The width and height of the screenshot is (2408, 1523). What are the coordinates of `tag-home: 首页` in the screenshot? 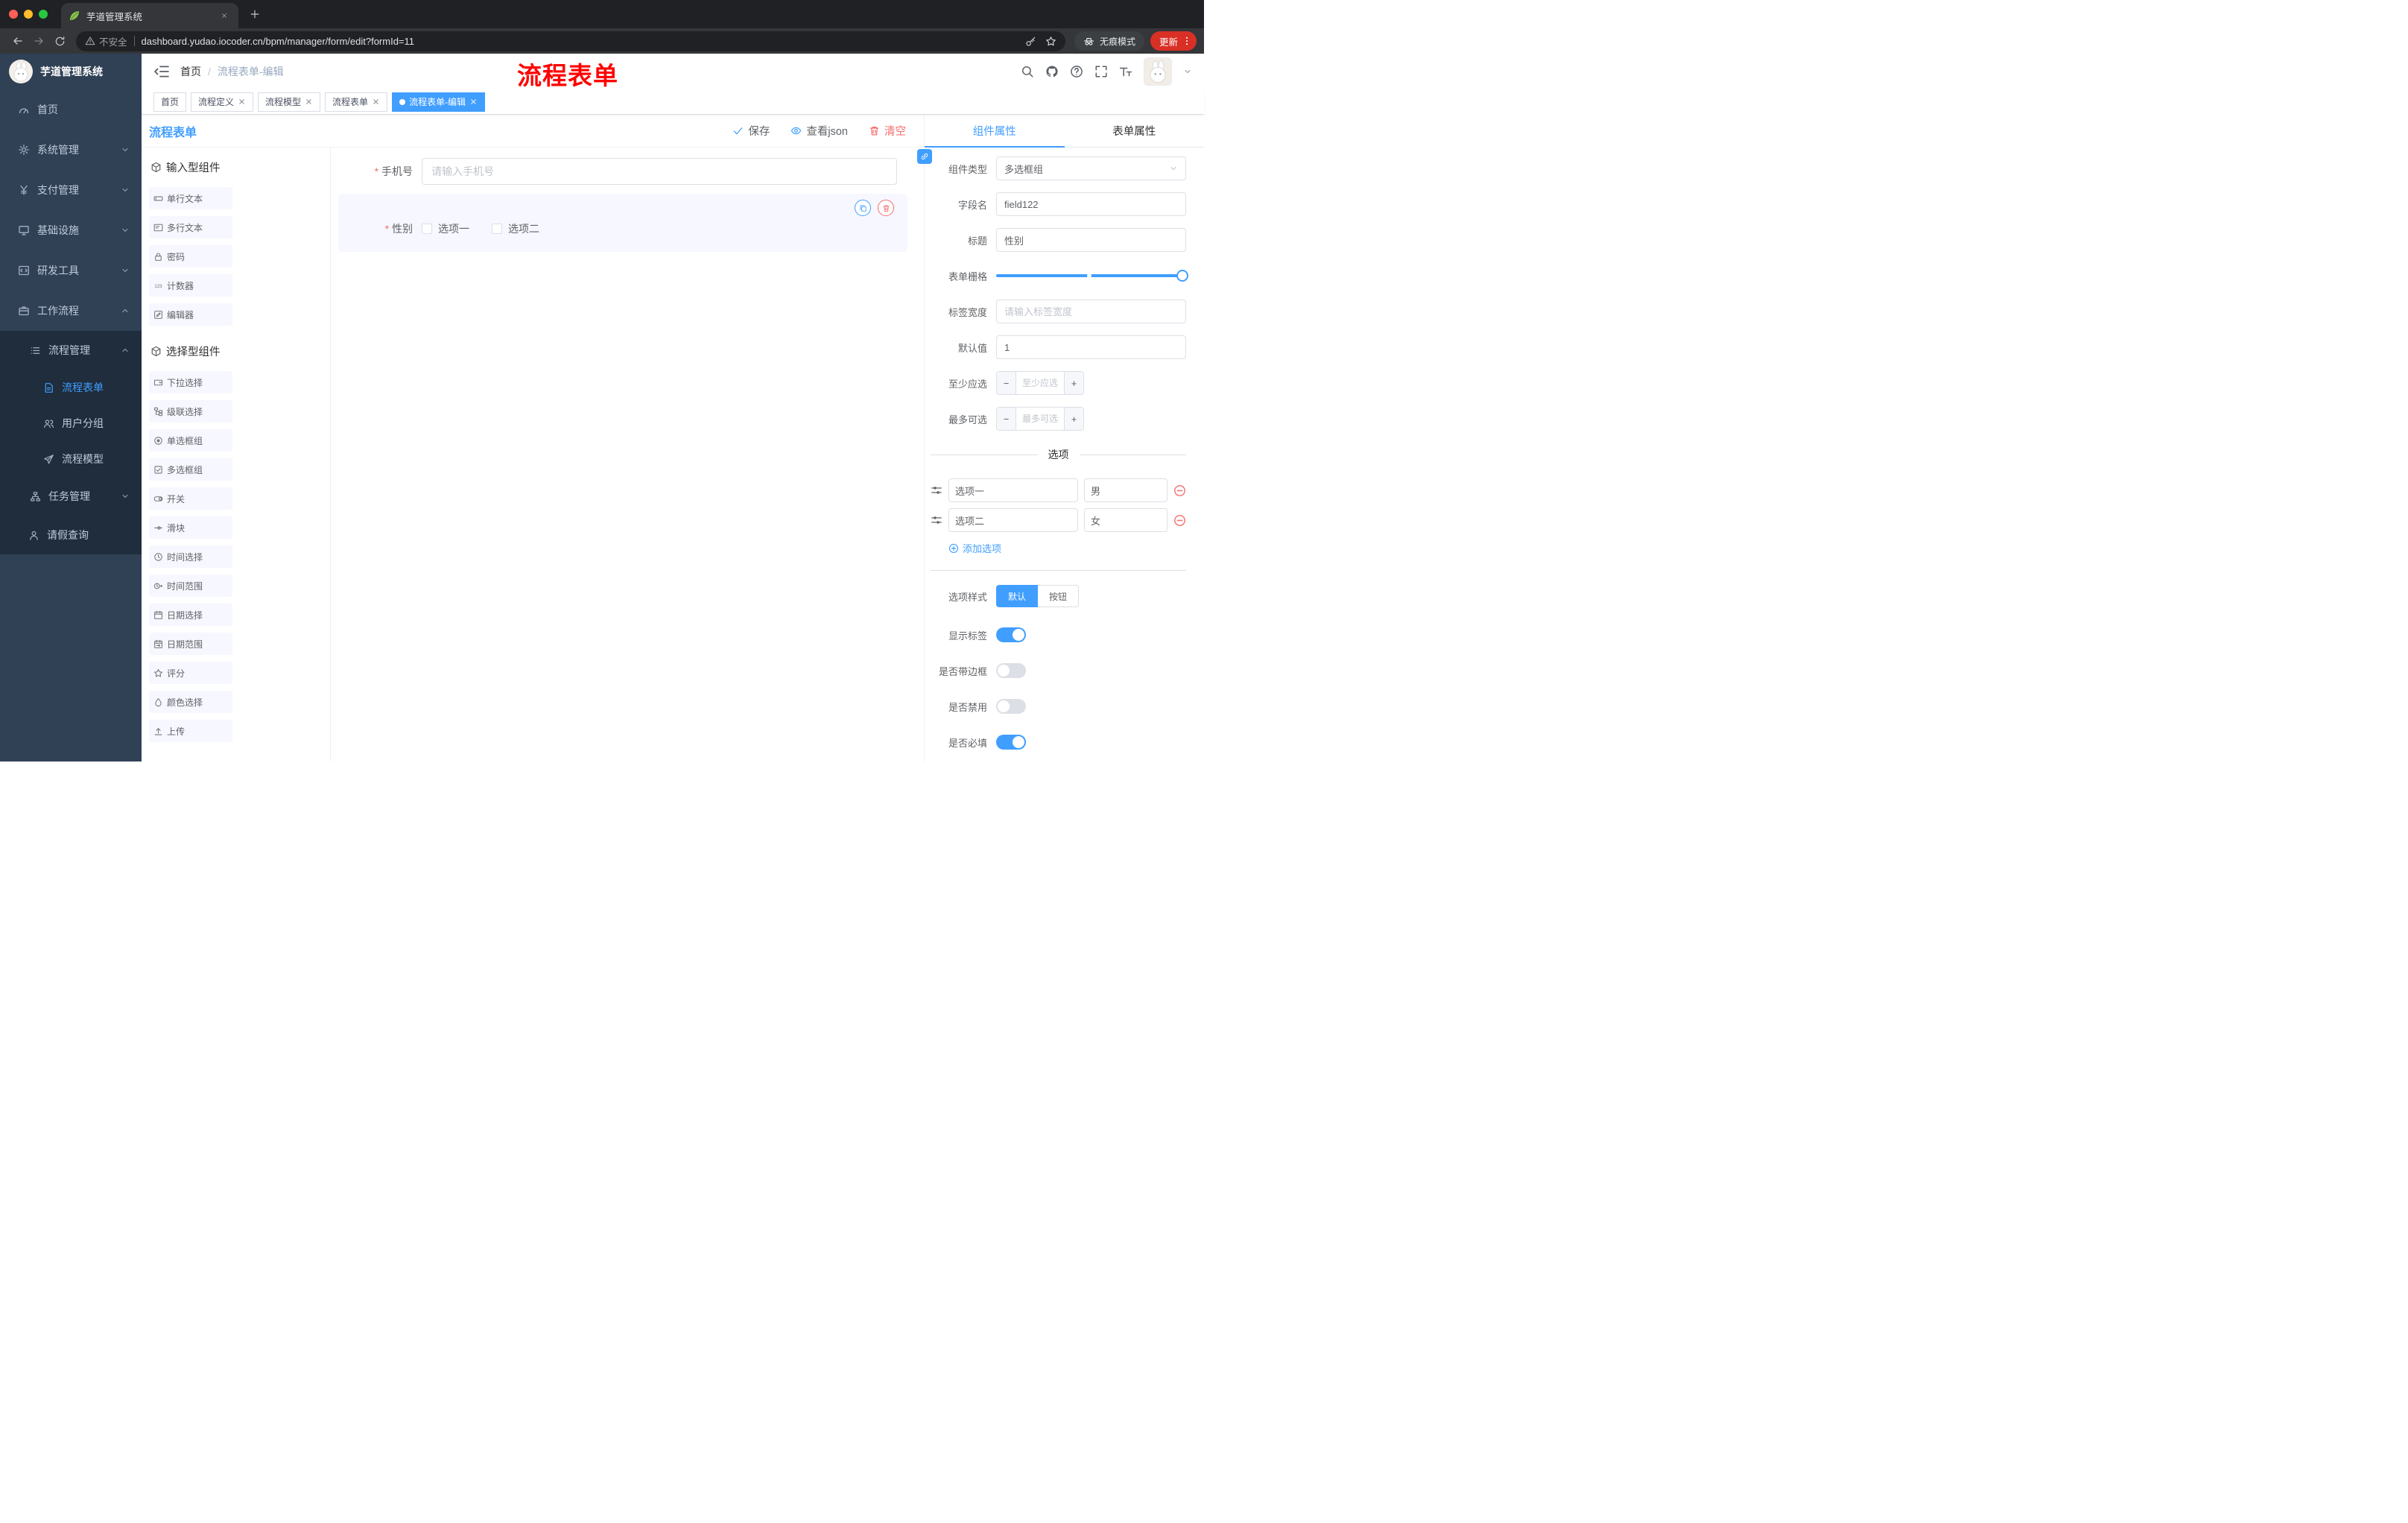 It's located at (170, 102).